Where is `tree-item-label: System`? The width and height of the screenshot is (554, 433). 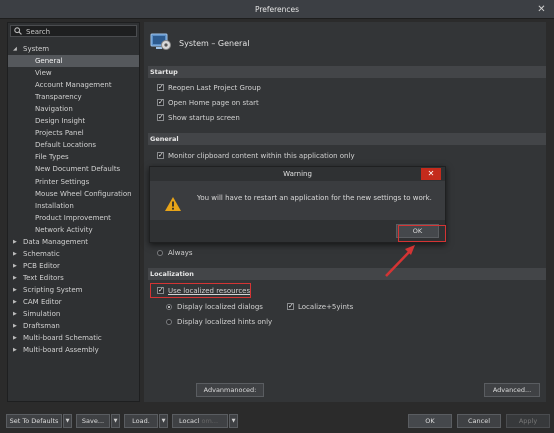 tree-item-label: System is located at coordinates (36, 49).